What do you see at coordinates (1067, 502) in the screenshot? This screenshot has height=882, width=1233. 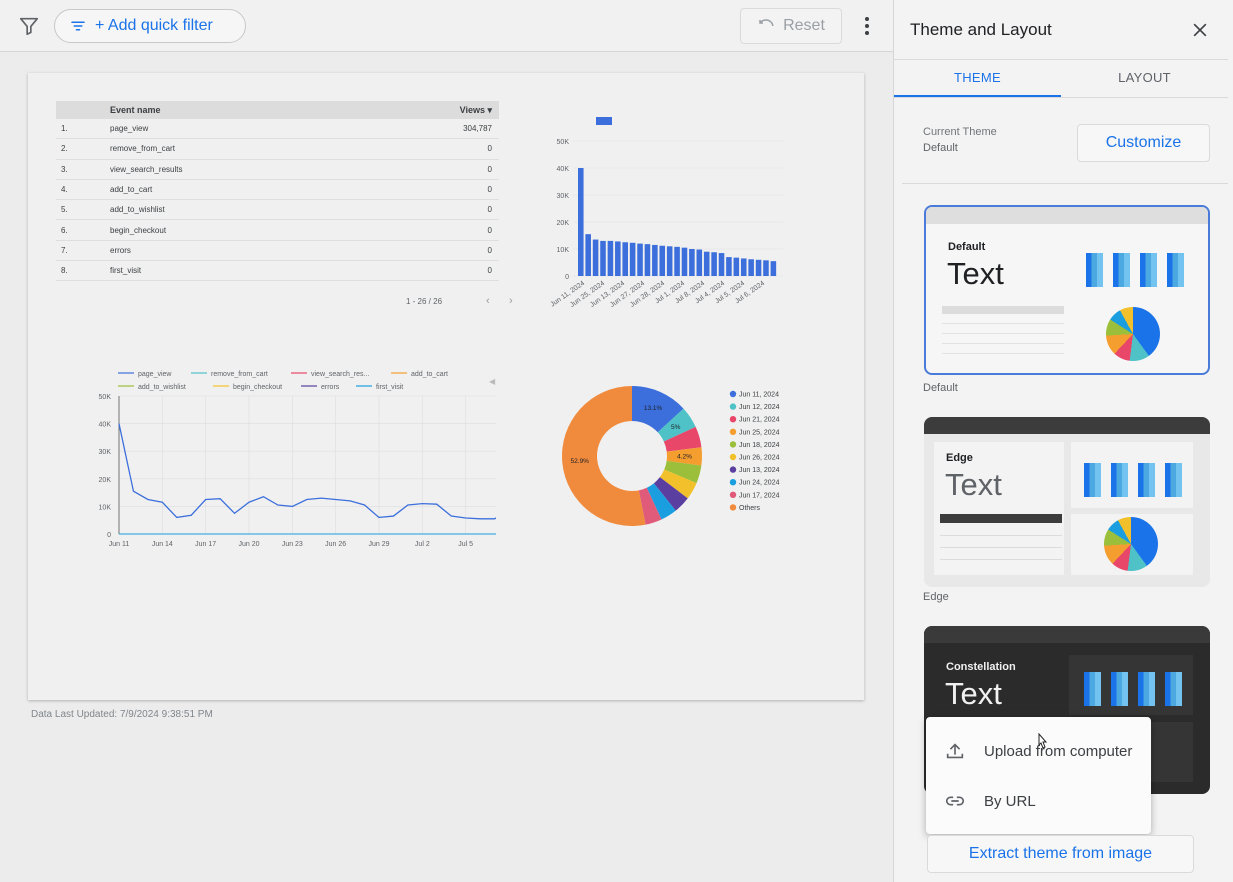 I see `theme-card-edge: Edge Text` at bounding box center [1067, 502].